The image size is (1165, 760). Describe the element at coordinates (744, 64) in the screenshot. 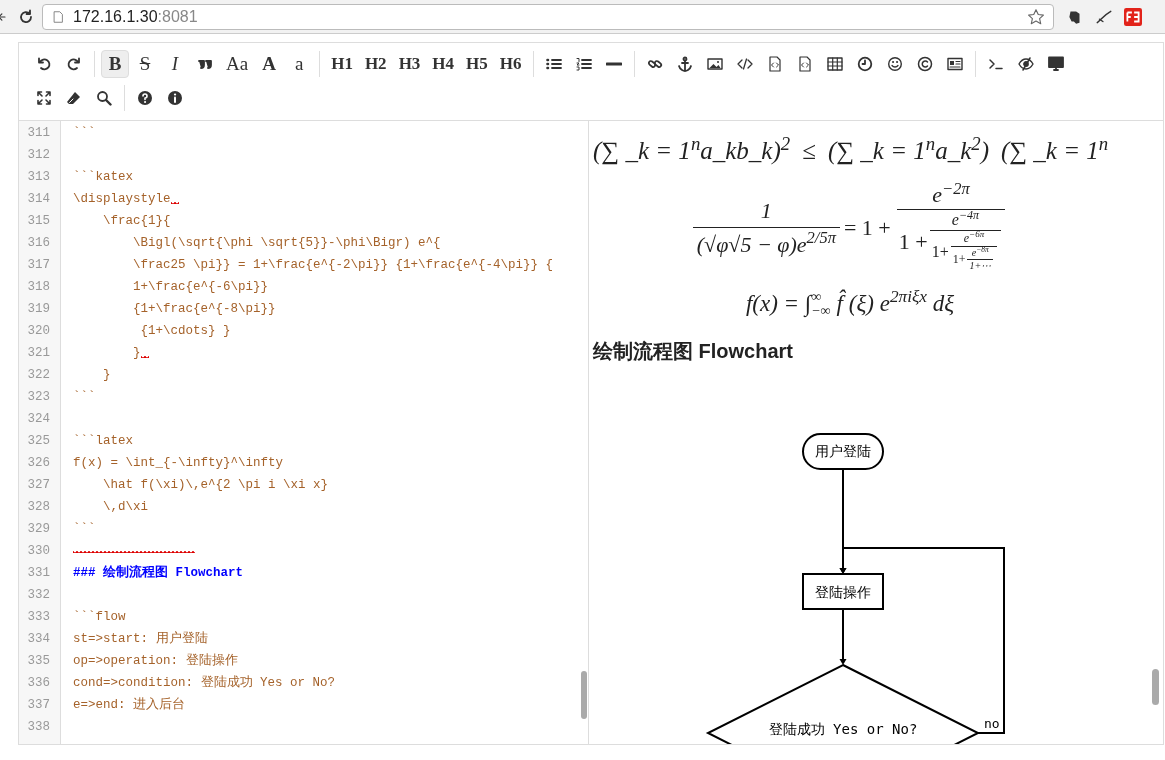

I see `code-icon` at that location.